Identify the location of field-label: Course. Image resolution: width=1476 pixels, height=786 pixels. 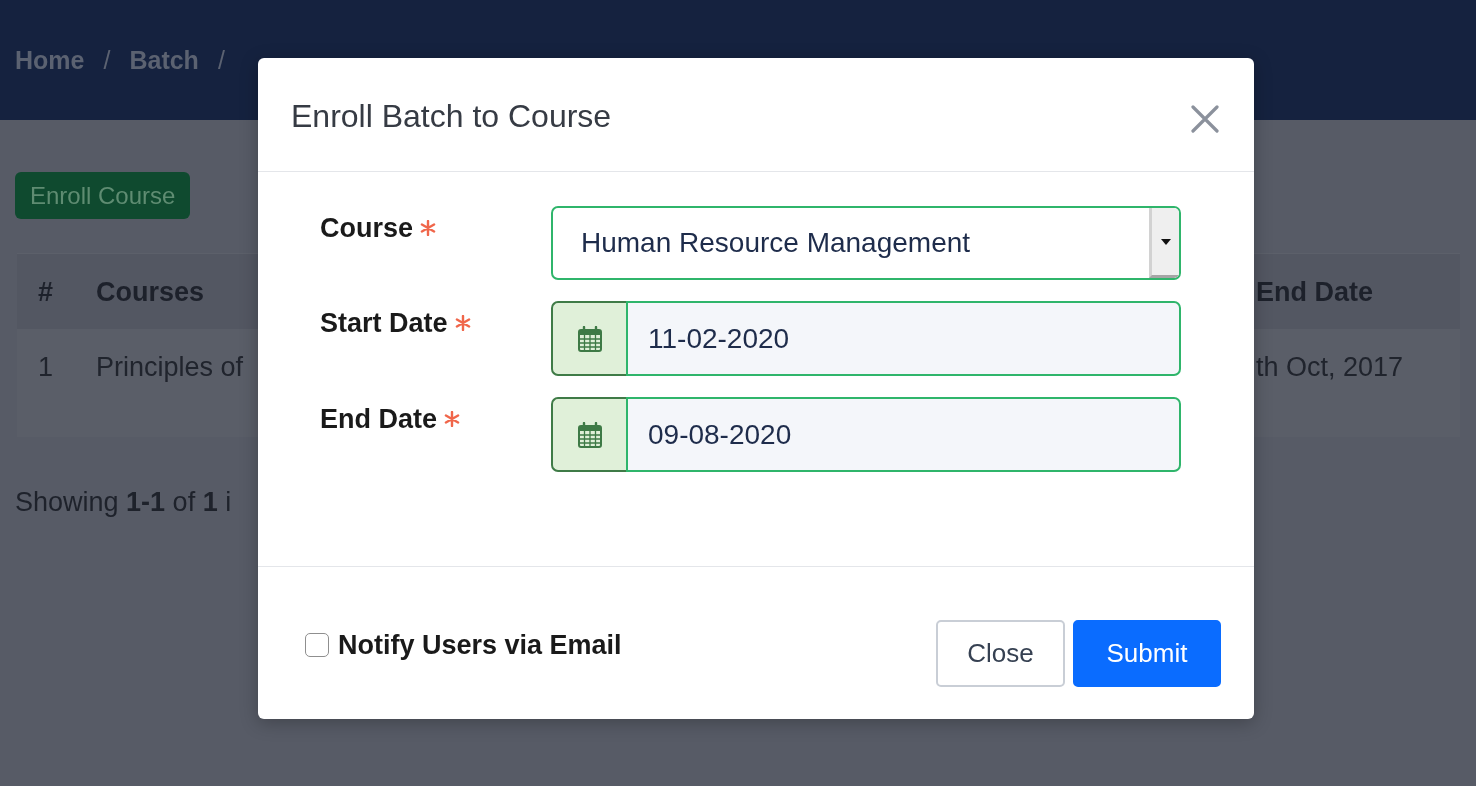
(367, 228).